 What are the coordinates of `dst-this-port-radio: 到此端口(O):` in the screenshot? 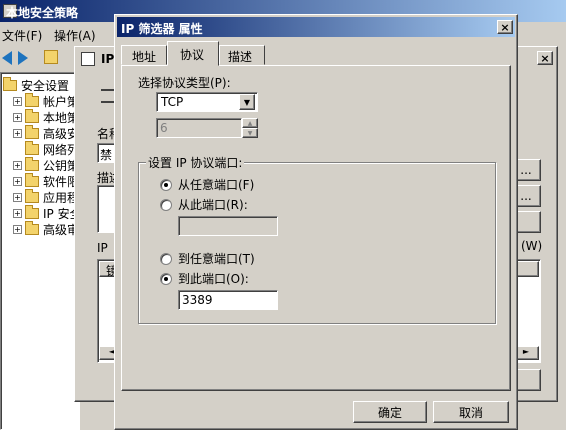 It's located at (204, 278).